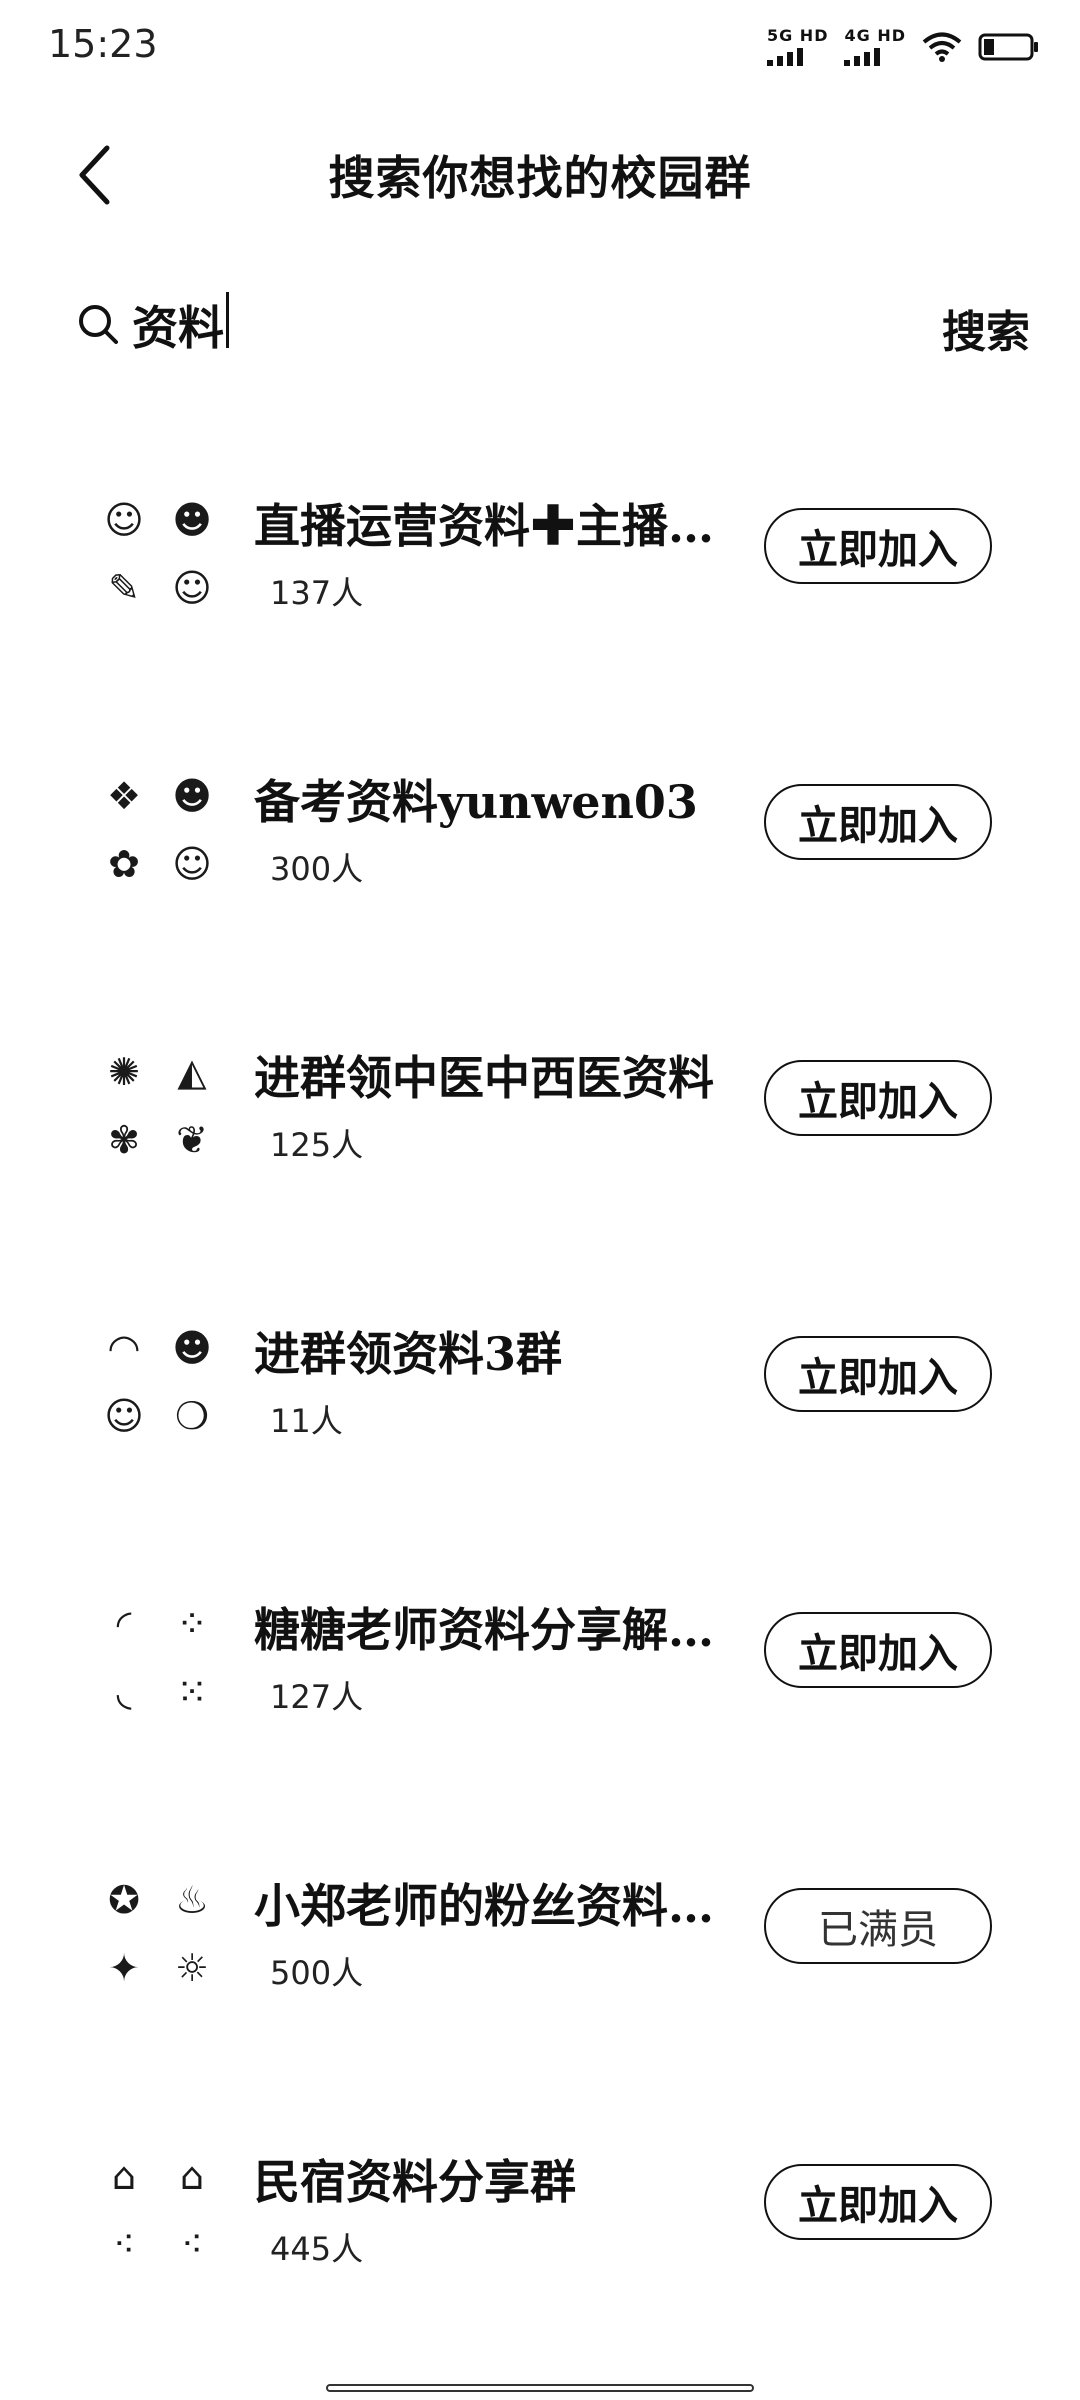 The height and width of the screenshot is (2400, 1080). I want to click on group-name: 民宿资料分享群, so click(415, 2182).